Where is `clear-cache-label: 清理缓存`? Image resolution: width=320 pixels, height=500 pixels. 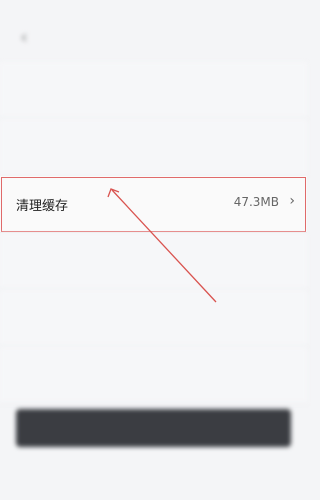 clear-cache-label: 清理缓存 is located at coordinates (42, 206).